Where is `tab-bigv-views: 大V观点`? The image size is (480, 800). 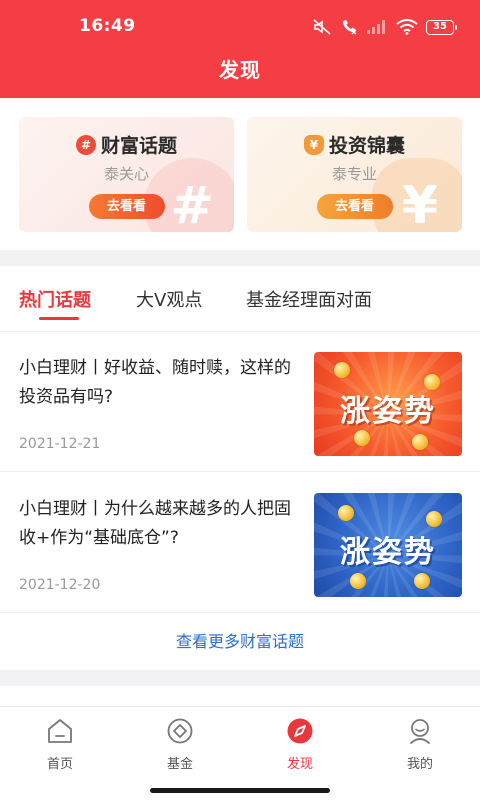
tab-bigv-views: 大V观点 is located at coordinates (169, 299).